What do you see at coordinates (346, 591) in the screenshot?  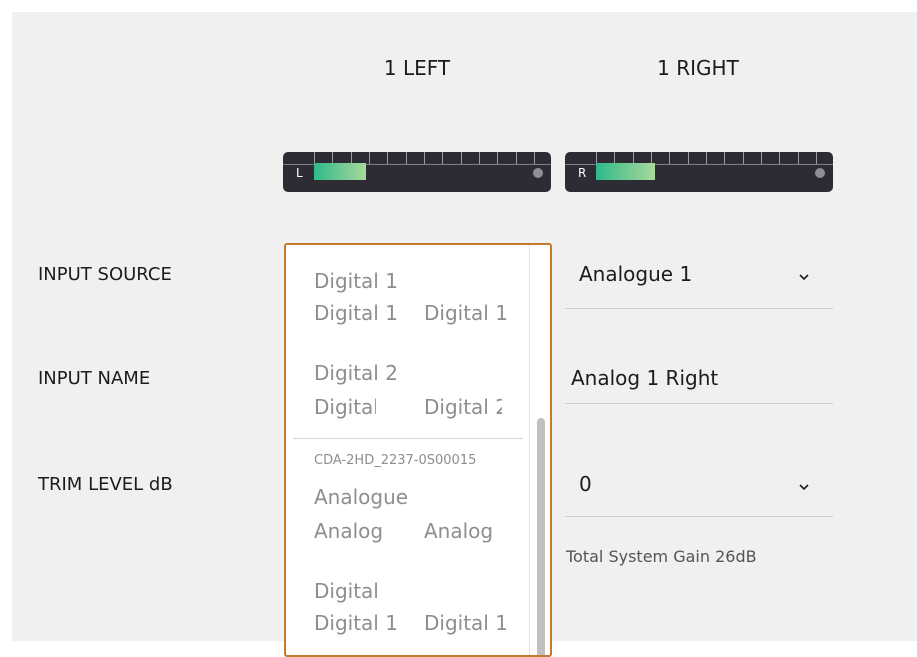 I see `option-title: Digital` at bounding box center [346, 591].